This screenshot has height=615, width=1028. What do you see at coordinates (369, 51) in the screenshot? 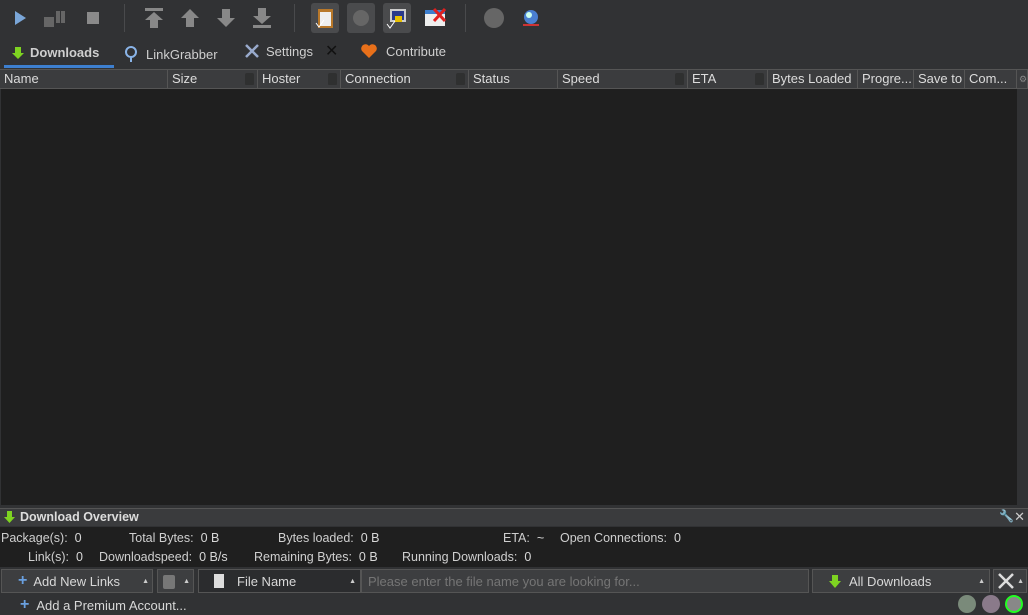
I see `heart-icon` at bounding box center [369, 51].